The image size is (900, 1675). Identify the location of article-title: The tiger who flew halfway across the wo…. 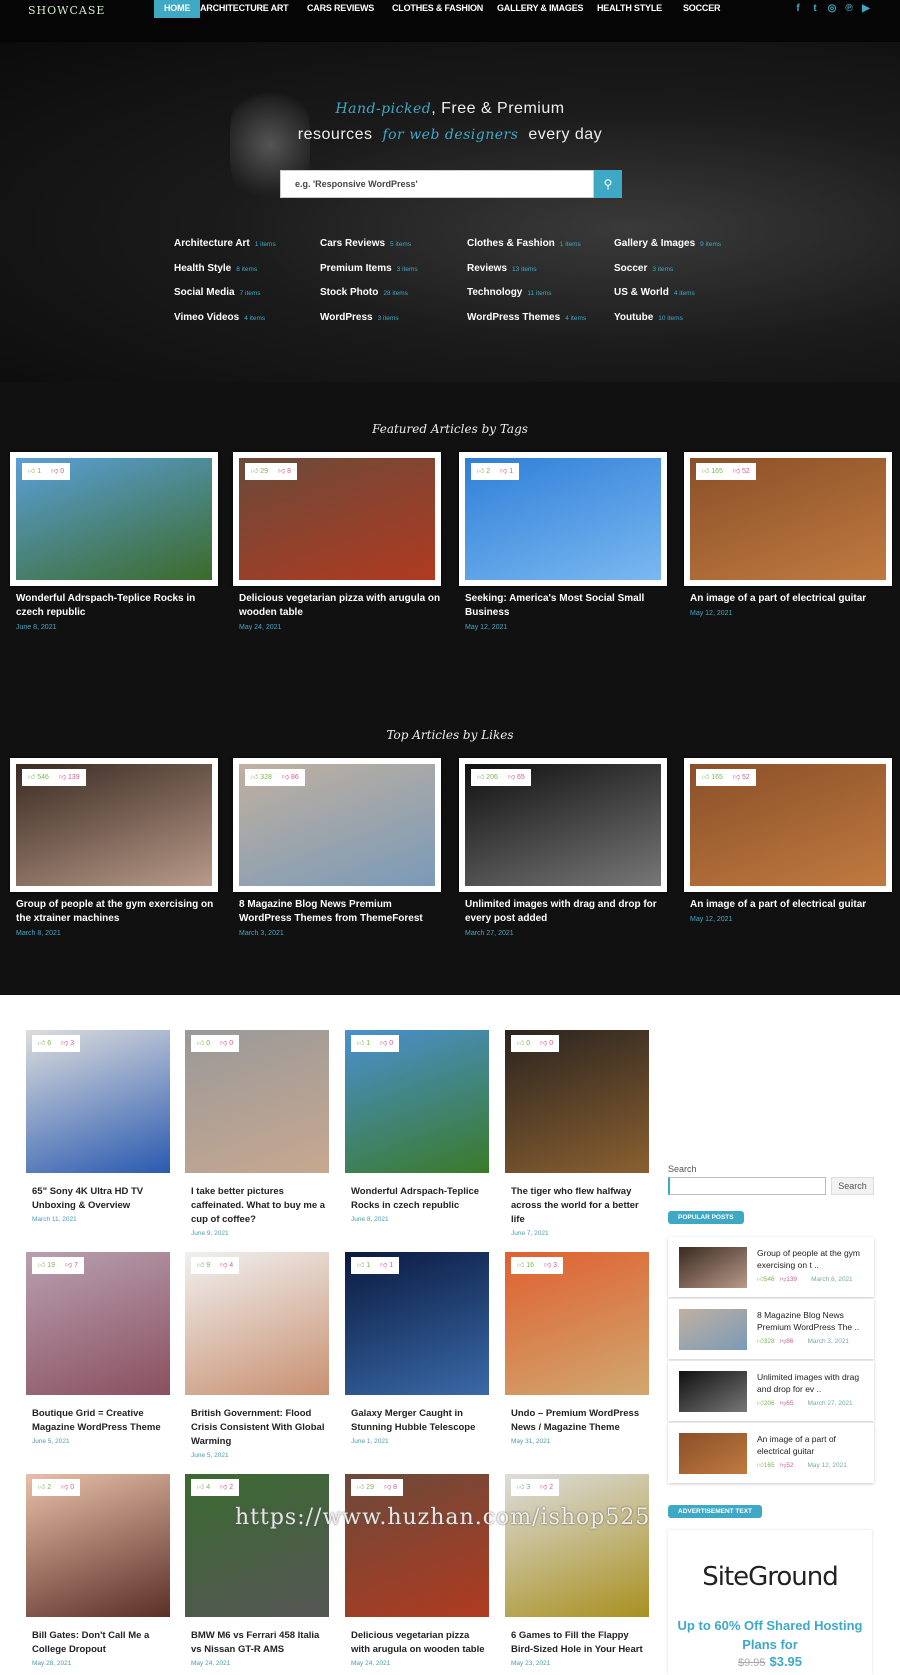
(577, 1206).